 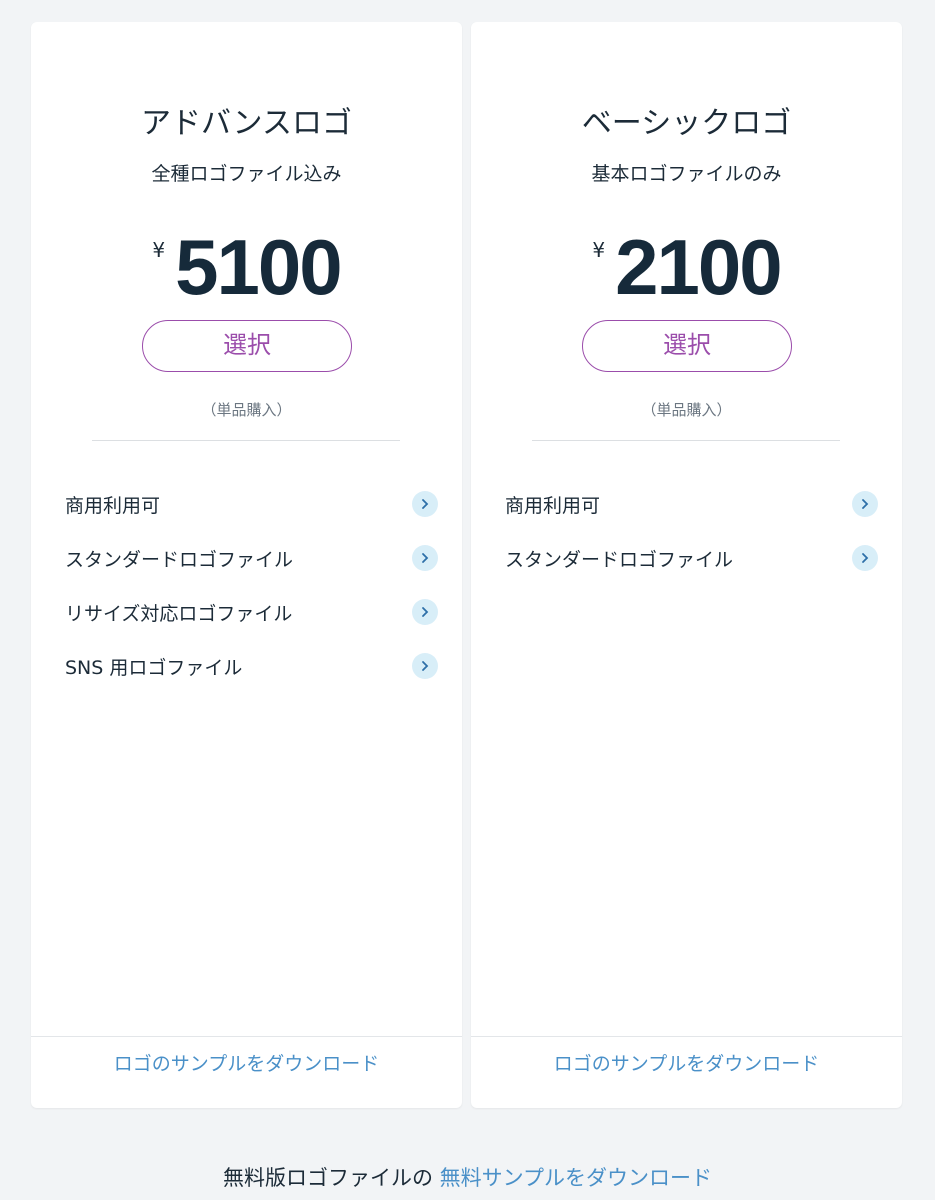 I want to click on plan-subtitle: 基本ロゴファイルのみ, so click(x=686, y=174).